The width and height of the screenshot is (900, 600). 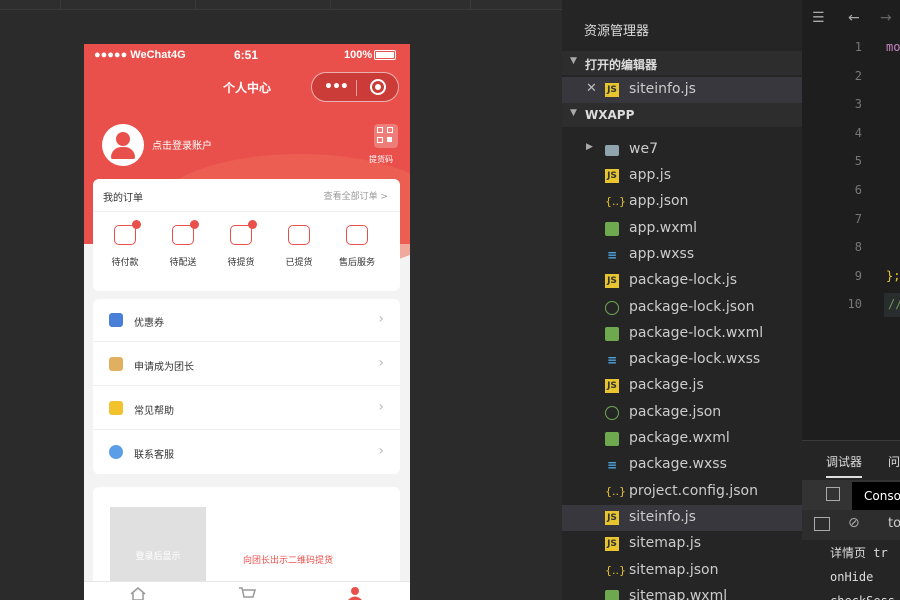 I want to click on file-name: sitemap.wxml, so click(x=678, y=593).